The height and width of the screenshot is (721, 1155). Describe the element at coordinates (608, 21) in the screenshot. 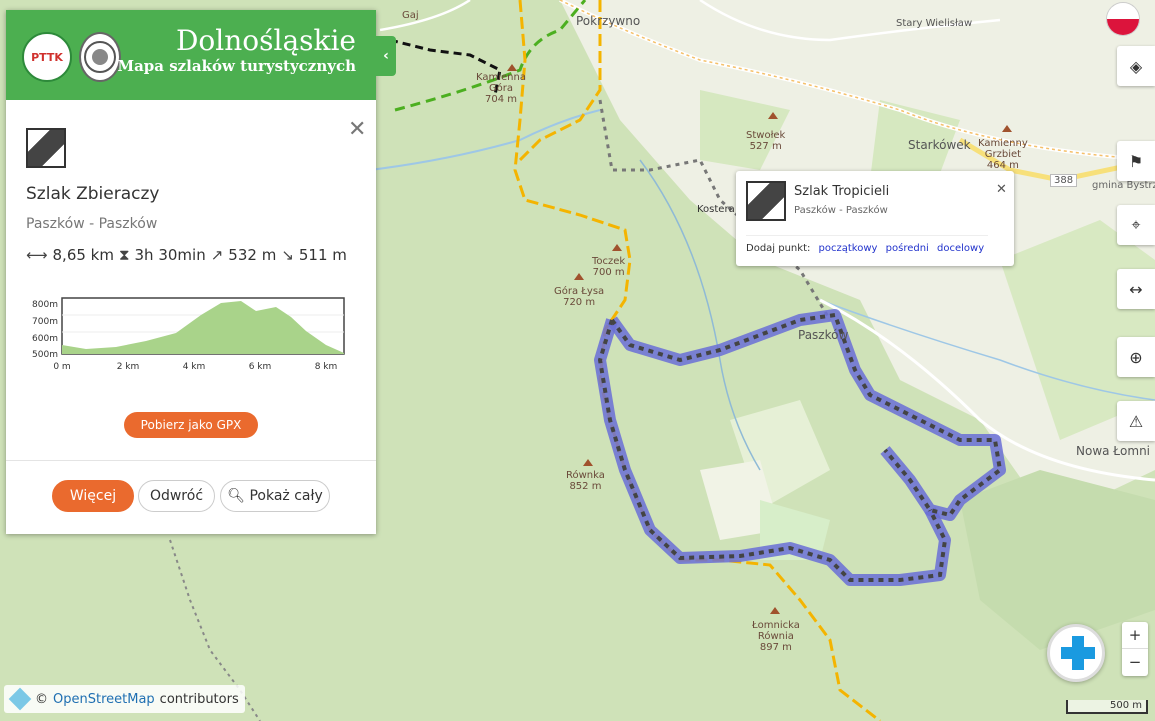

I see `map-label-pokrzywno: Pokrzywno` at that location.